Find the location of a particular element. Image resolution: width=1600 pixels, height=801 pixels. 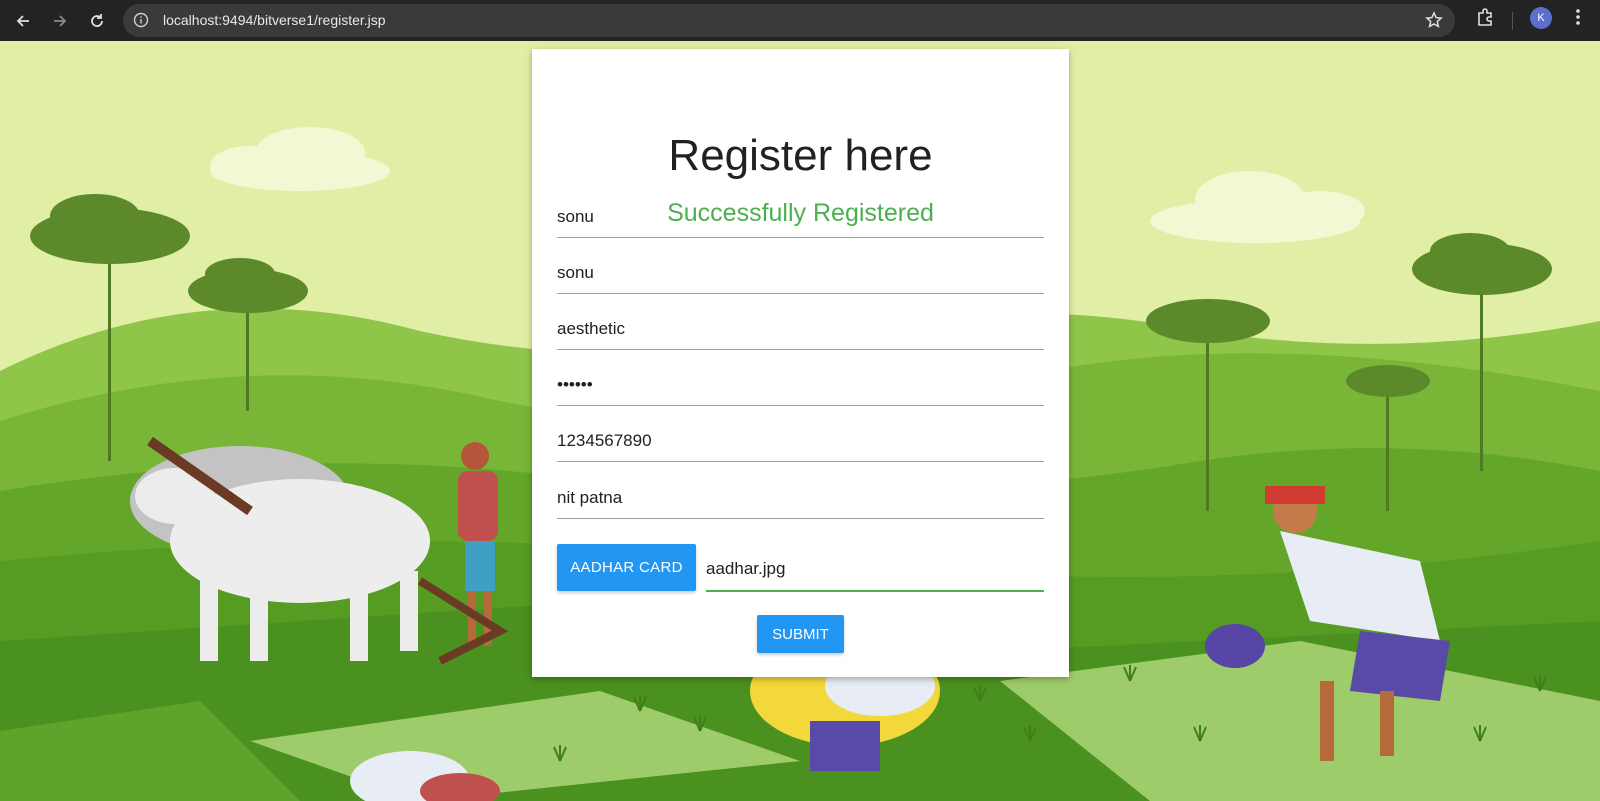

site-info-icon is located at coordinates (141, 22).